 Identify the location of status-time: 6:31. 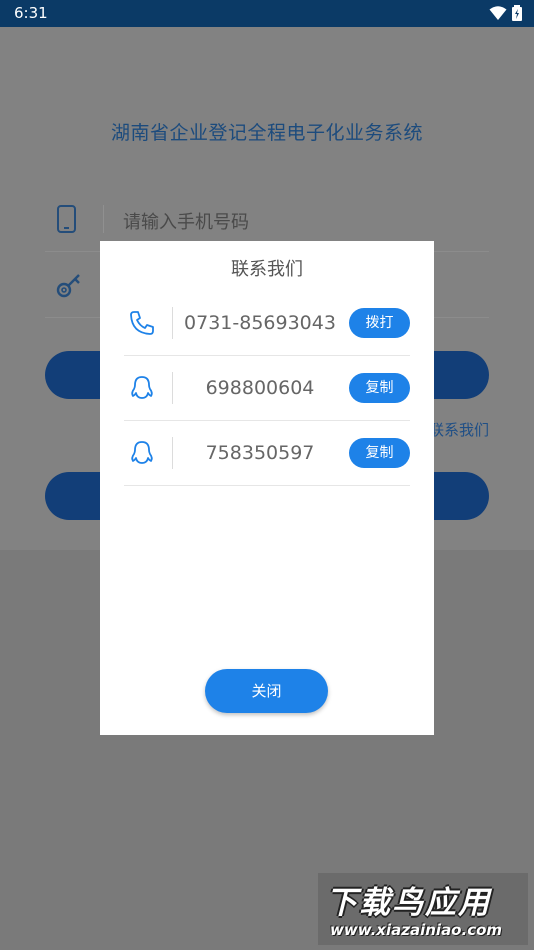
(31, 13).